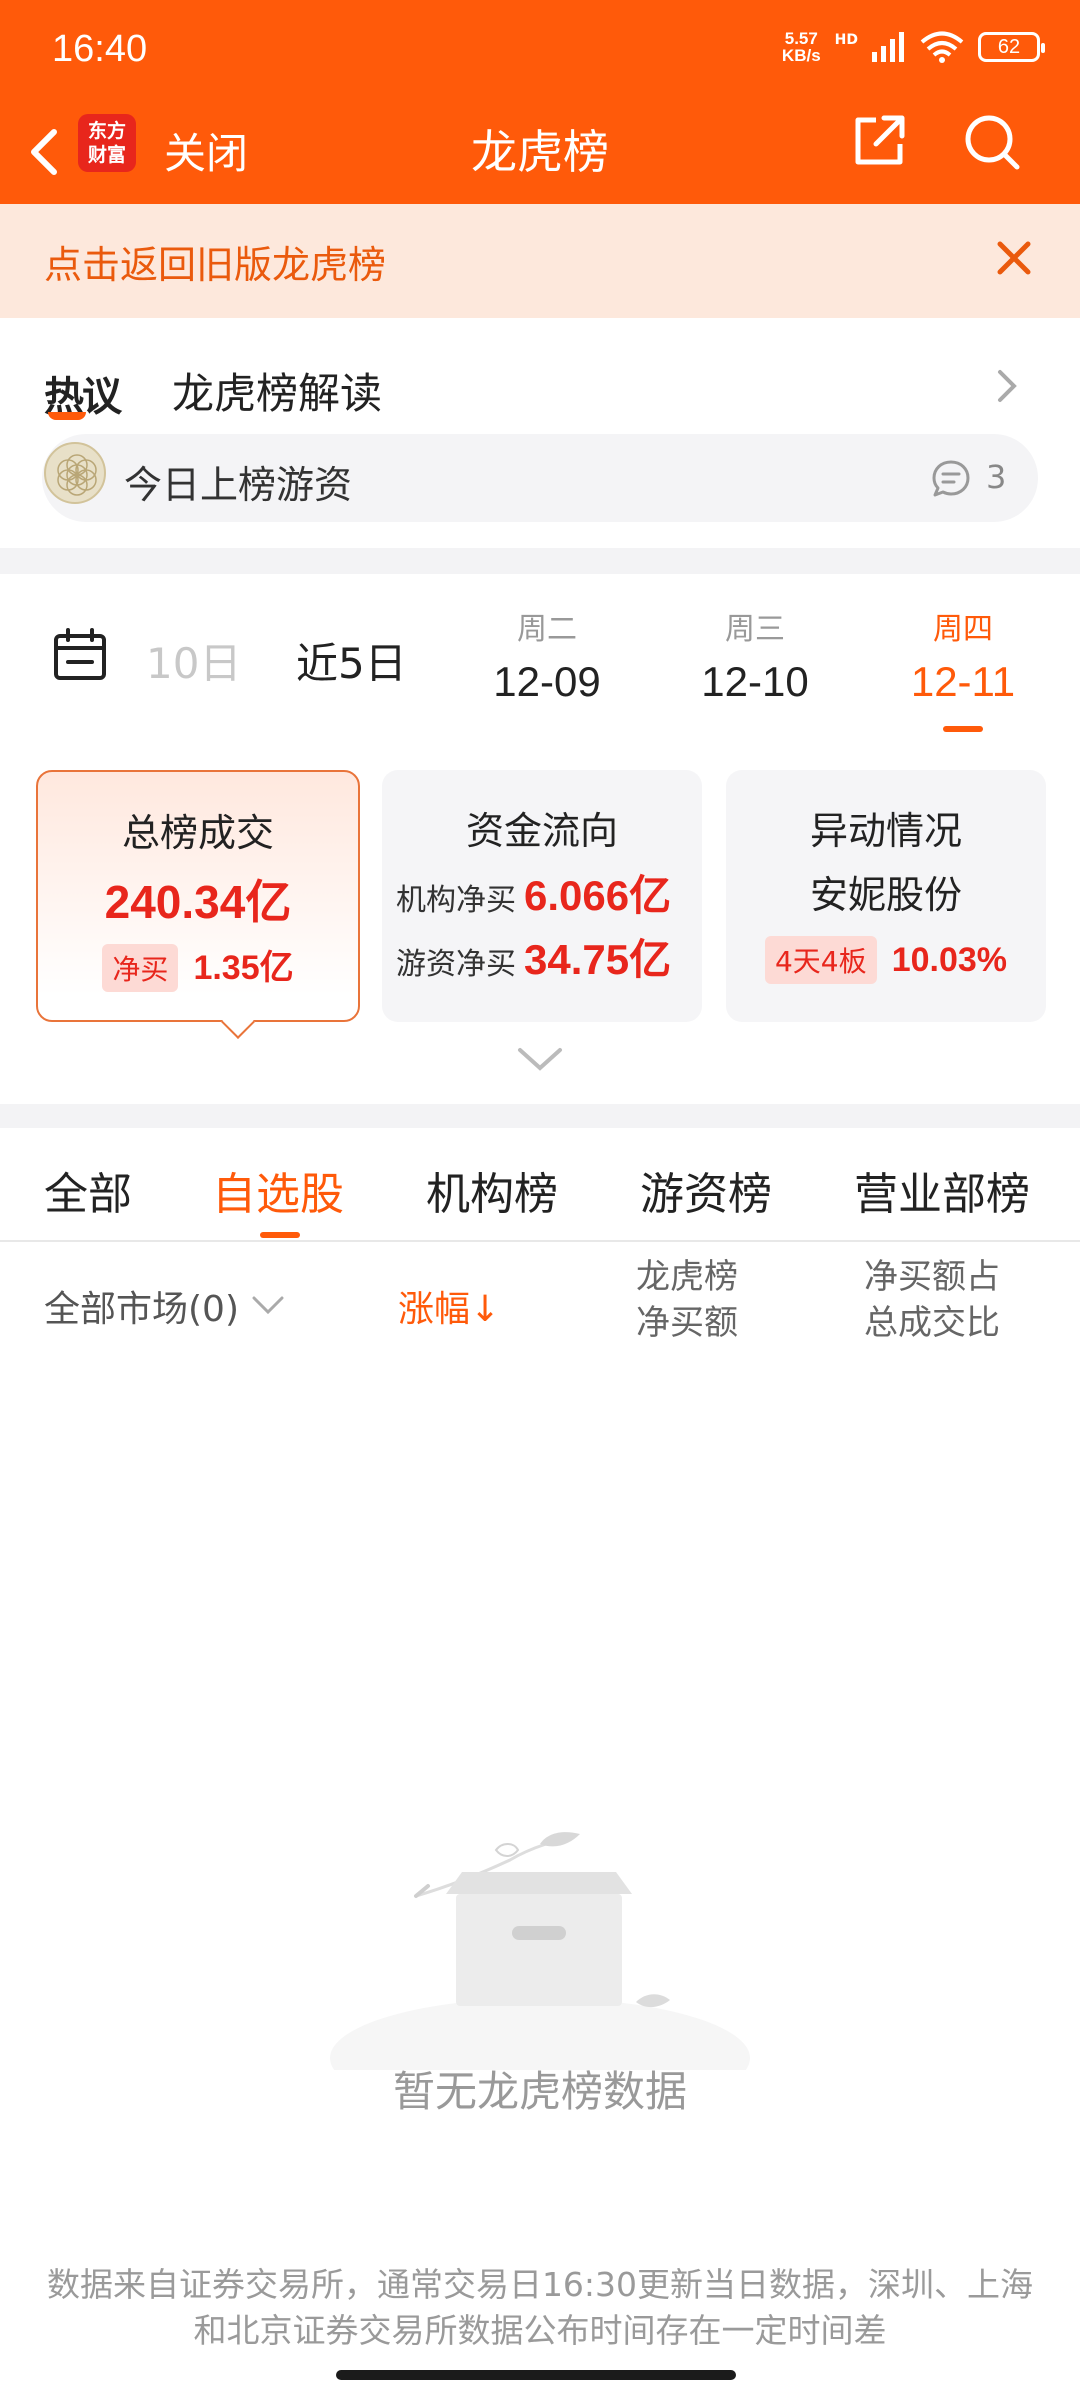  Describe the element at coordinates (540, 433) in the screenshot. I see `hot-discussion-section: 热议 龙虎榜解读 今日上榜游资 3` at that location.